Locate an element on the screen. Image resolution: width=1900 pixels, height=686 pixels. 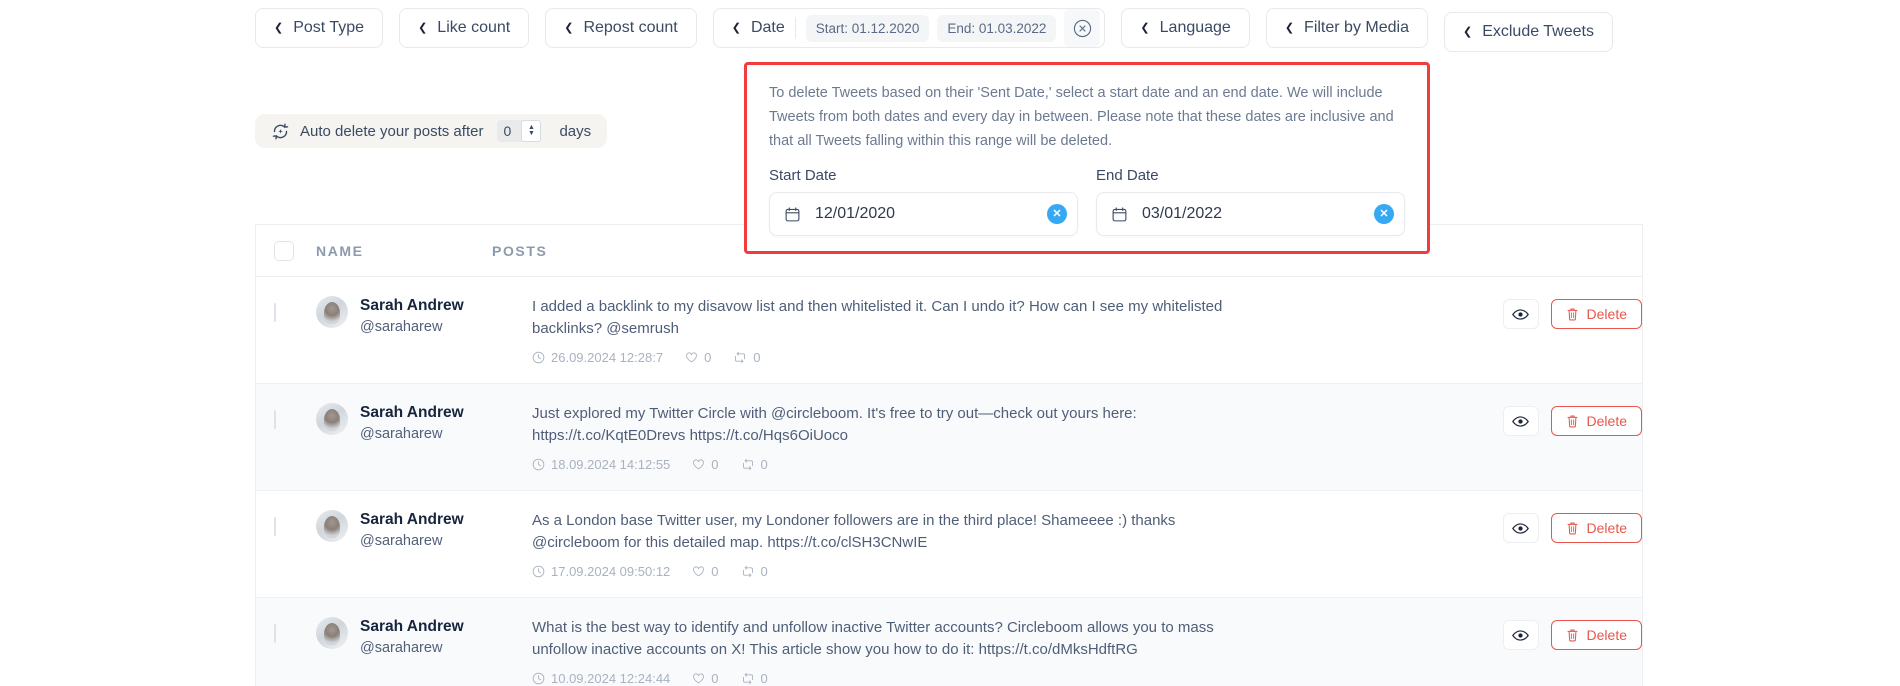
avatar is located at coordinates (332, 312).